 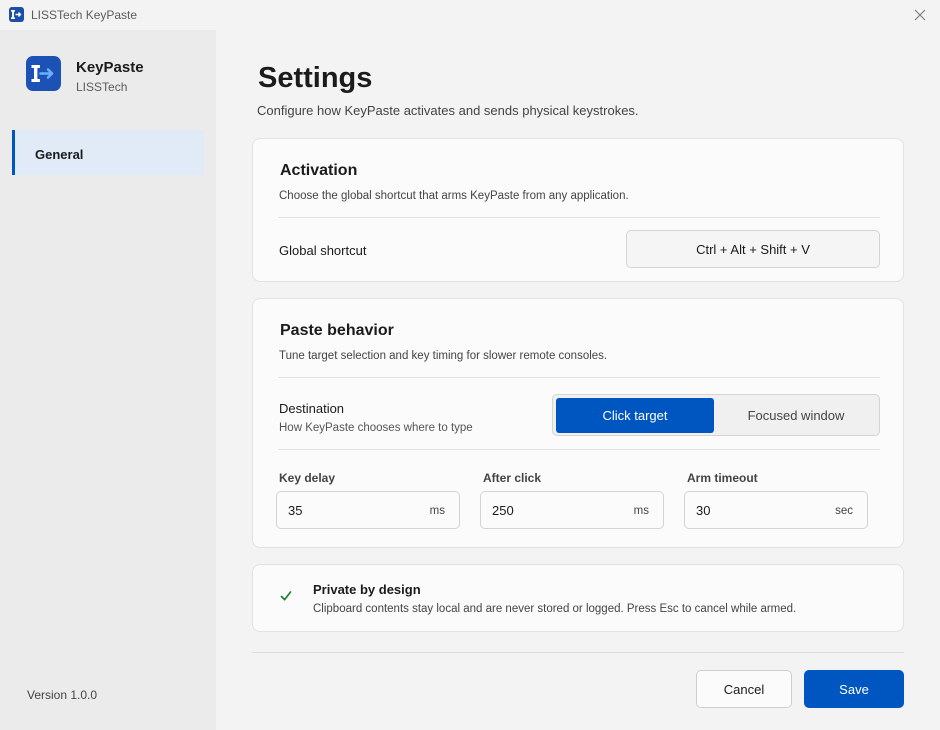 What do you see at coordinates (62, 695) in the screenshot?
I see `version-label: Version 1.0.0` at bounding box center [62, 695].